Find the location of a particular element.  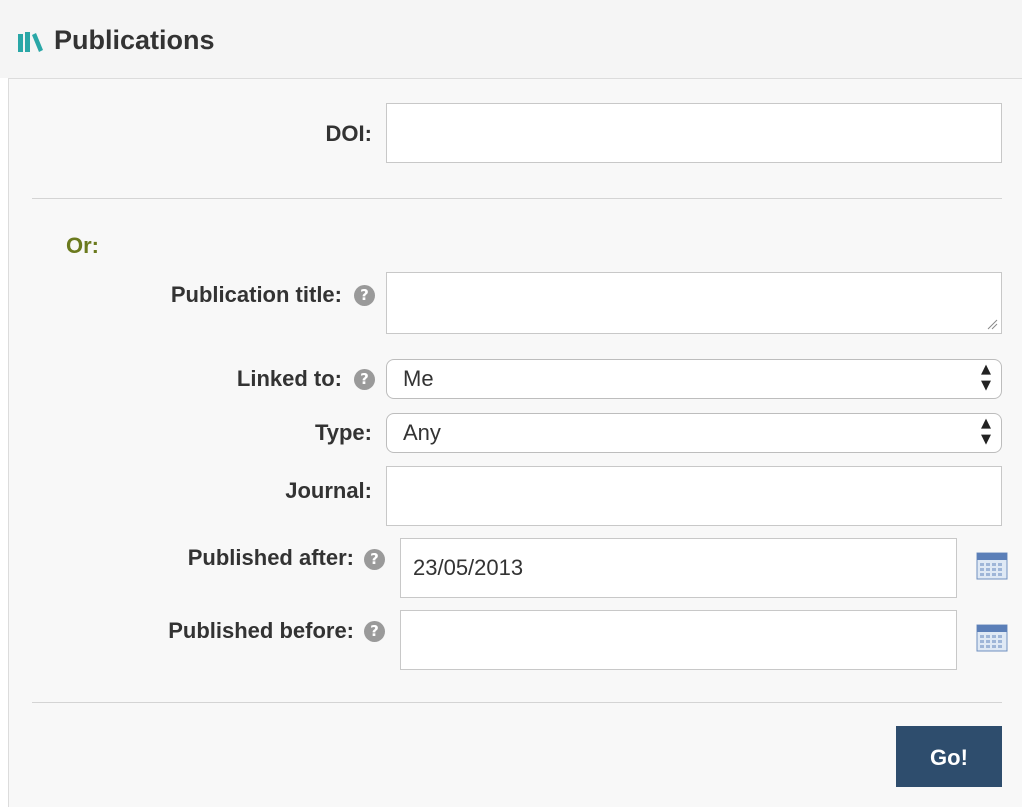

published-before-help-icon: ? is located at coordinates (374, 631).